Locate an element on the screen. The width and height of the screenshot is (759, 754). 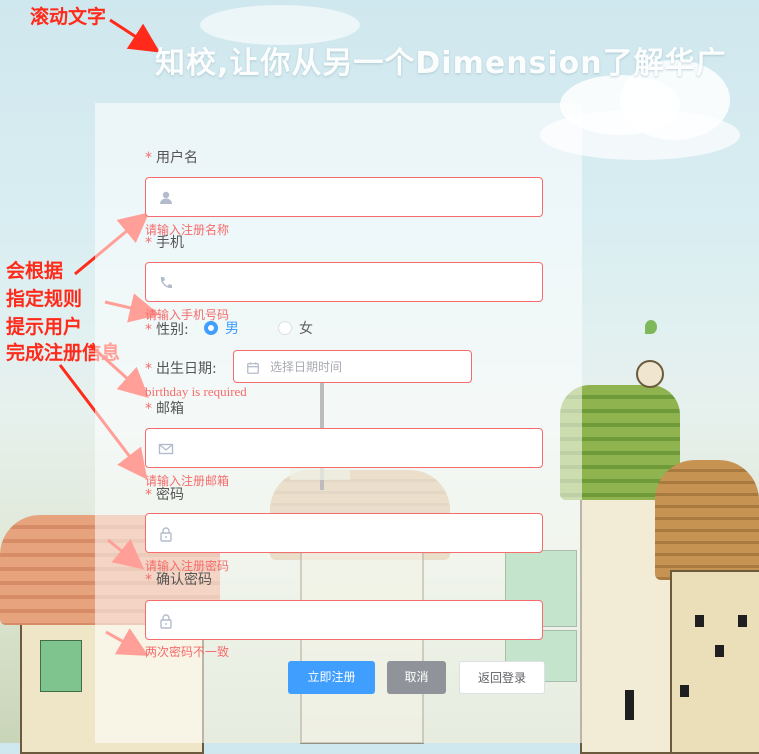
gender-radio-female: 女 is located at coordinates (295, 328).